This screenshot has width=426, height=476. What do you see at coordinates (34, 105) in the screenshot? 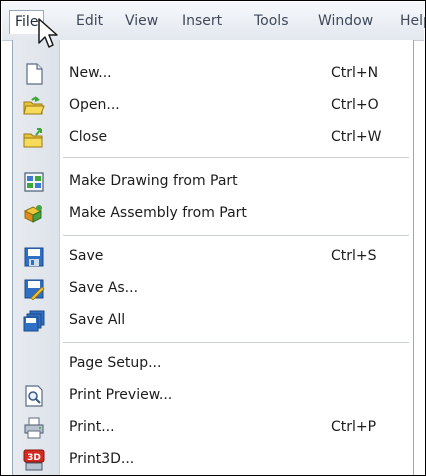
I see `open-folder-icon` at bounding box center [34, 105].